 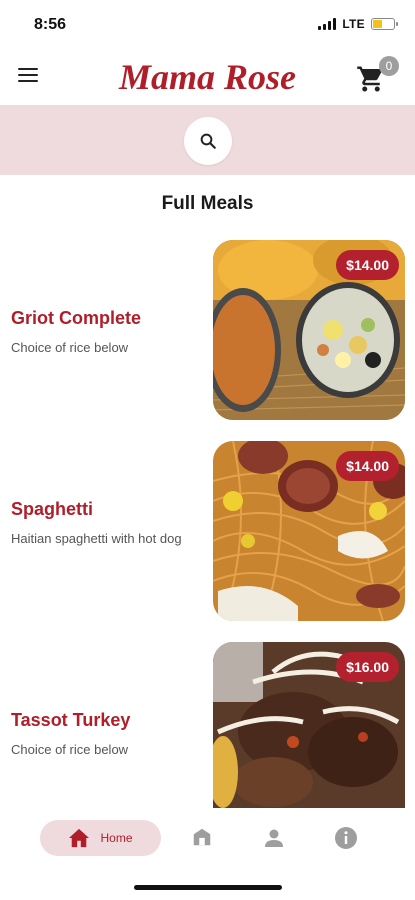 I want to click on meal-text: Spaghetti Haitian spaghetti with hot dog, so click(x=106, y=523).